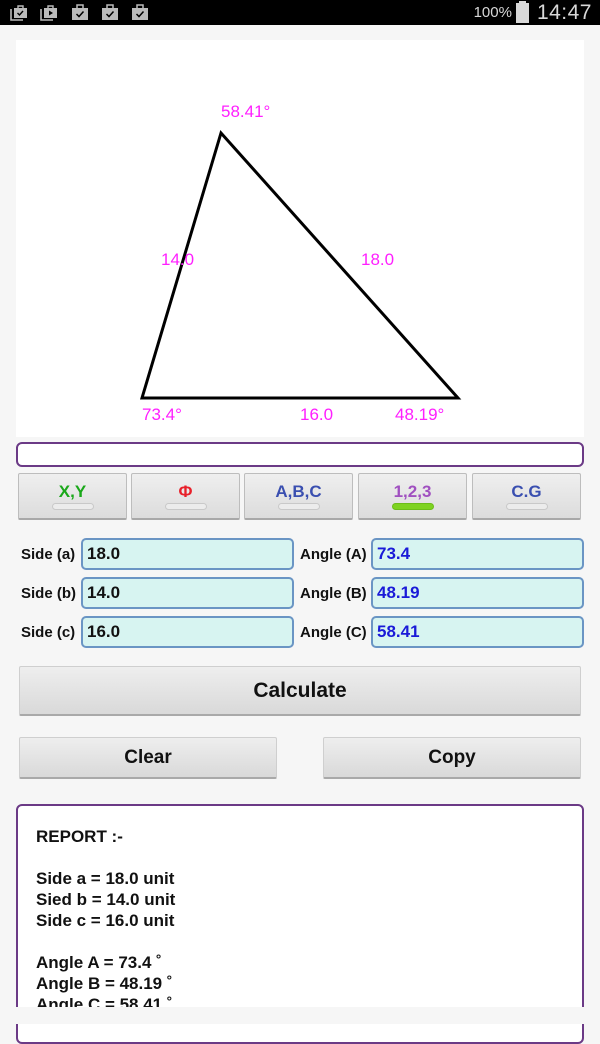 This screenshot has height=1044, width=600. I want to click on tab-123-label: 1,2,3, so click(412, 491).